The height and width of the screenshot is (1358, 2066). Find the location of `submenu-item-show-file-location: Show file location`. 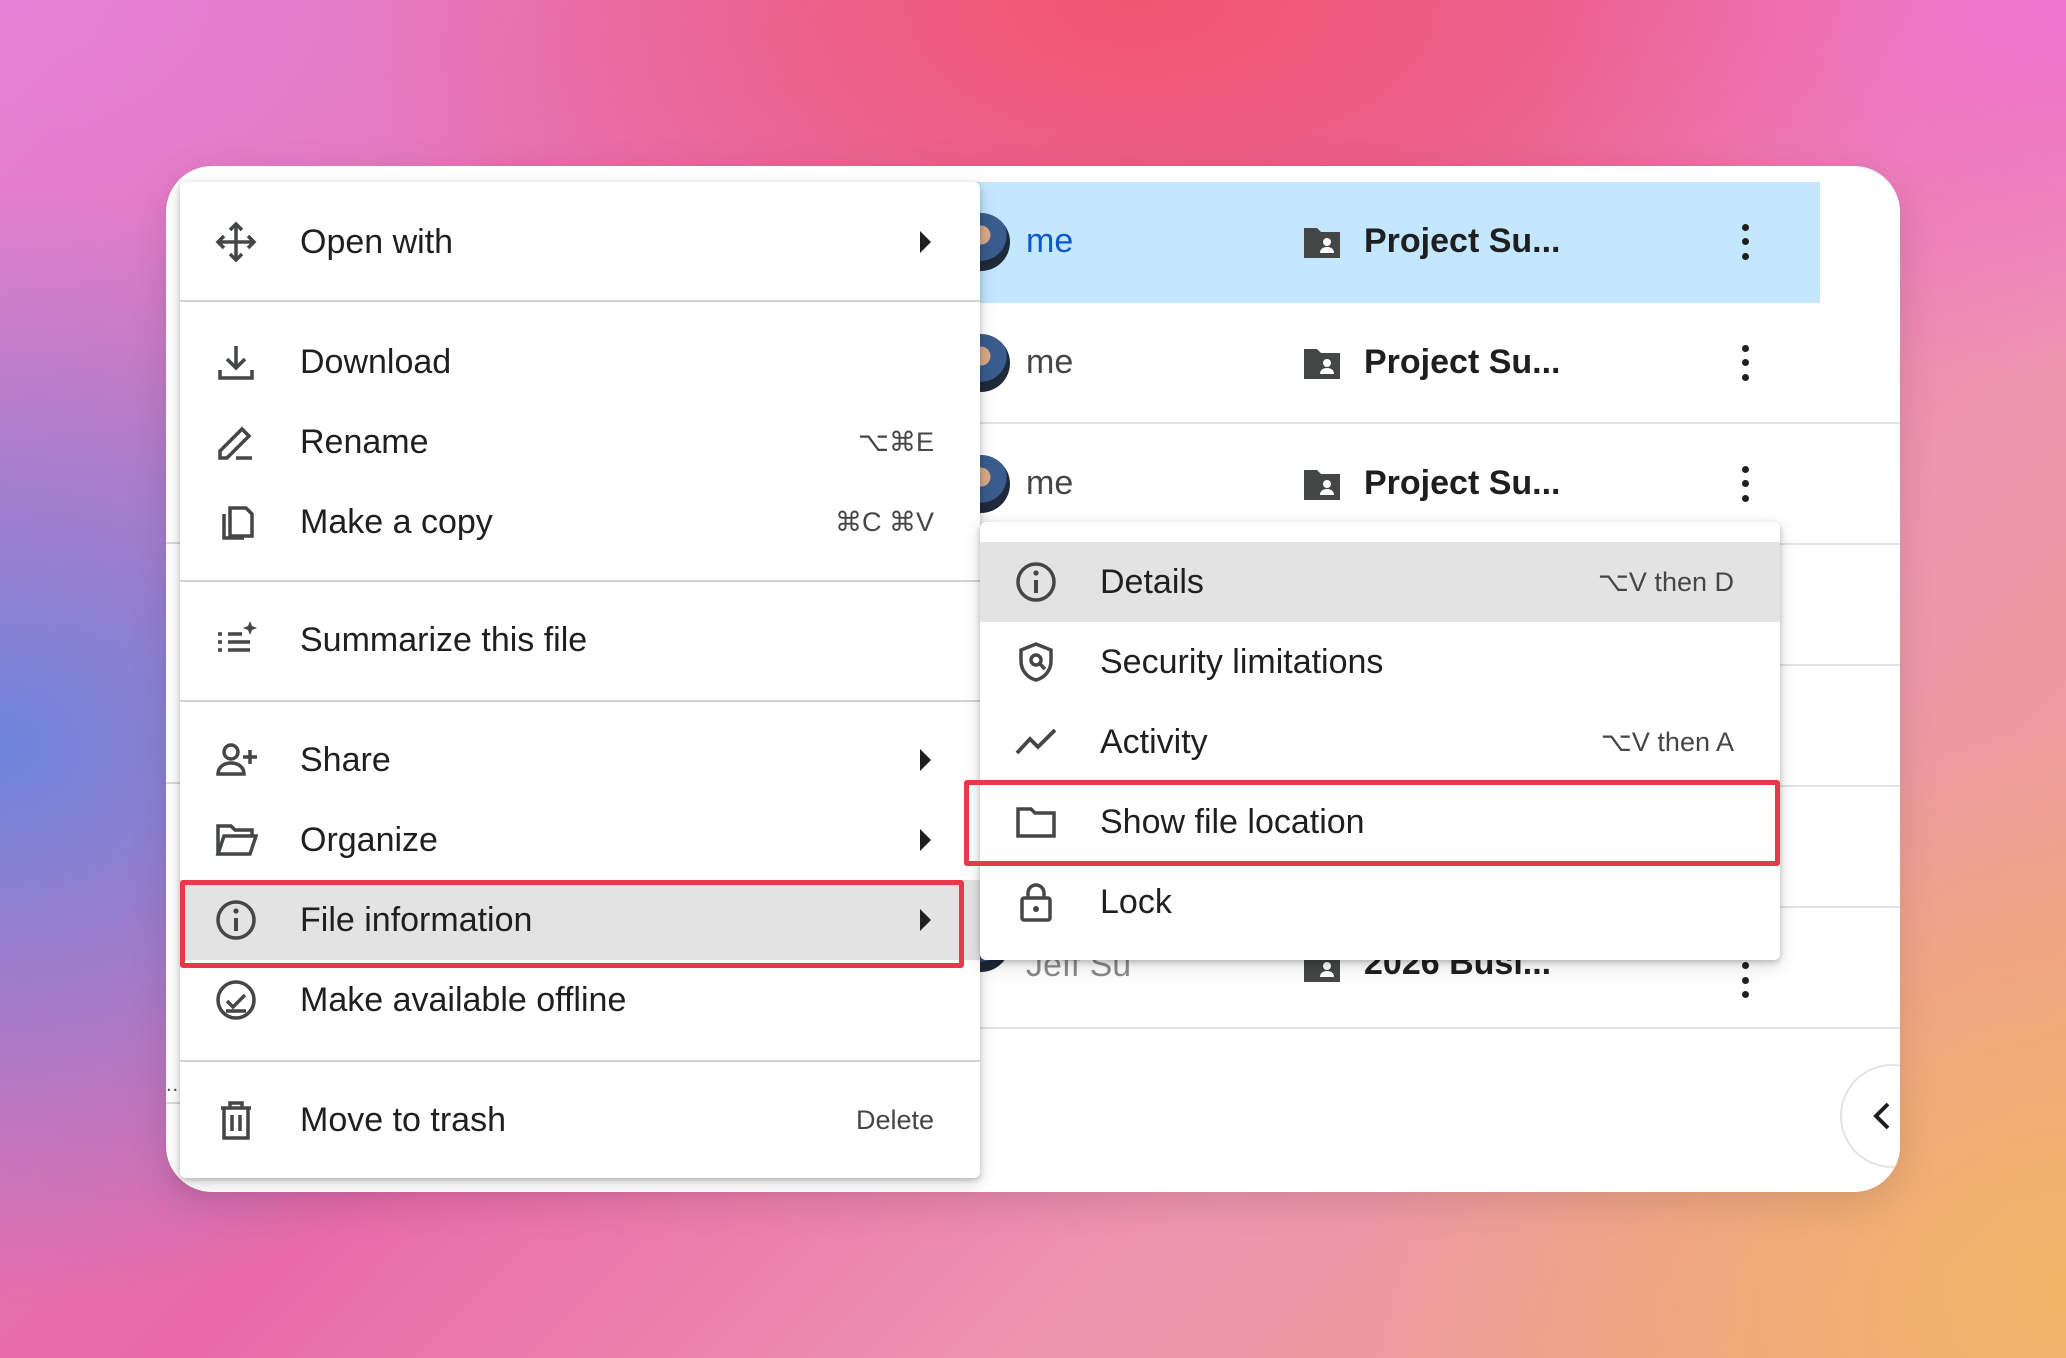

submenu-item-show-file-location: Show file location is located at coordinates (1380, 822).